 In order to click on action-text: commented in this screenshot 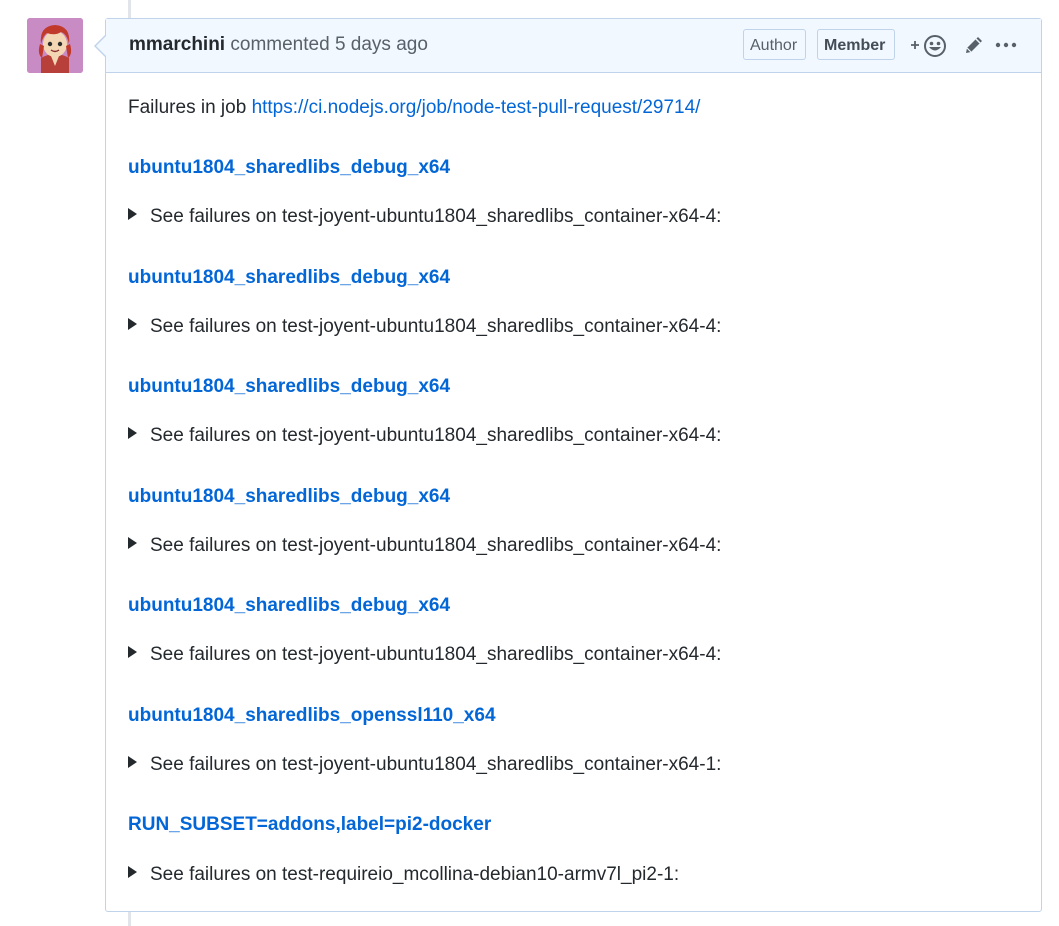, I will do `click(280, 44)`.